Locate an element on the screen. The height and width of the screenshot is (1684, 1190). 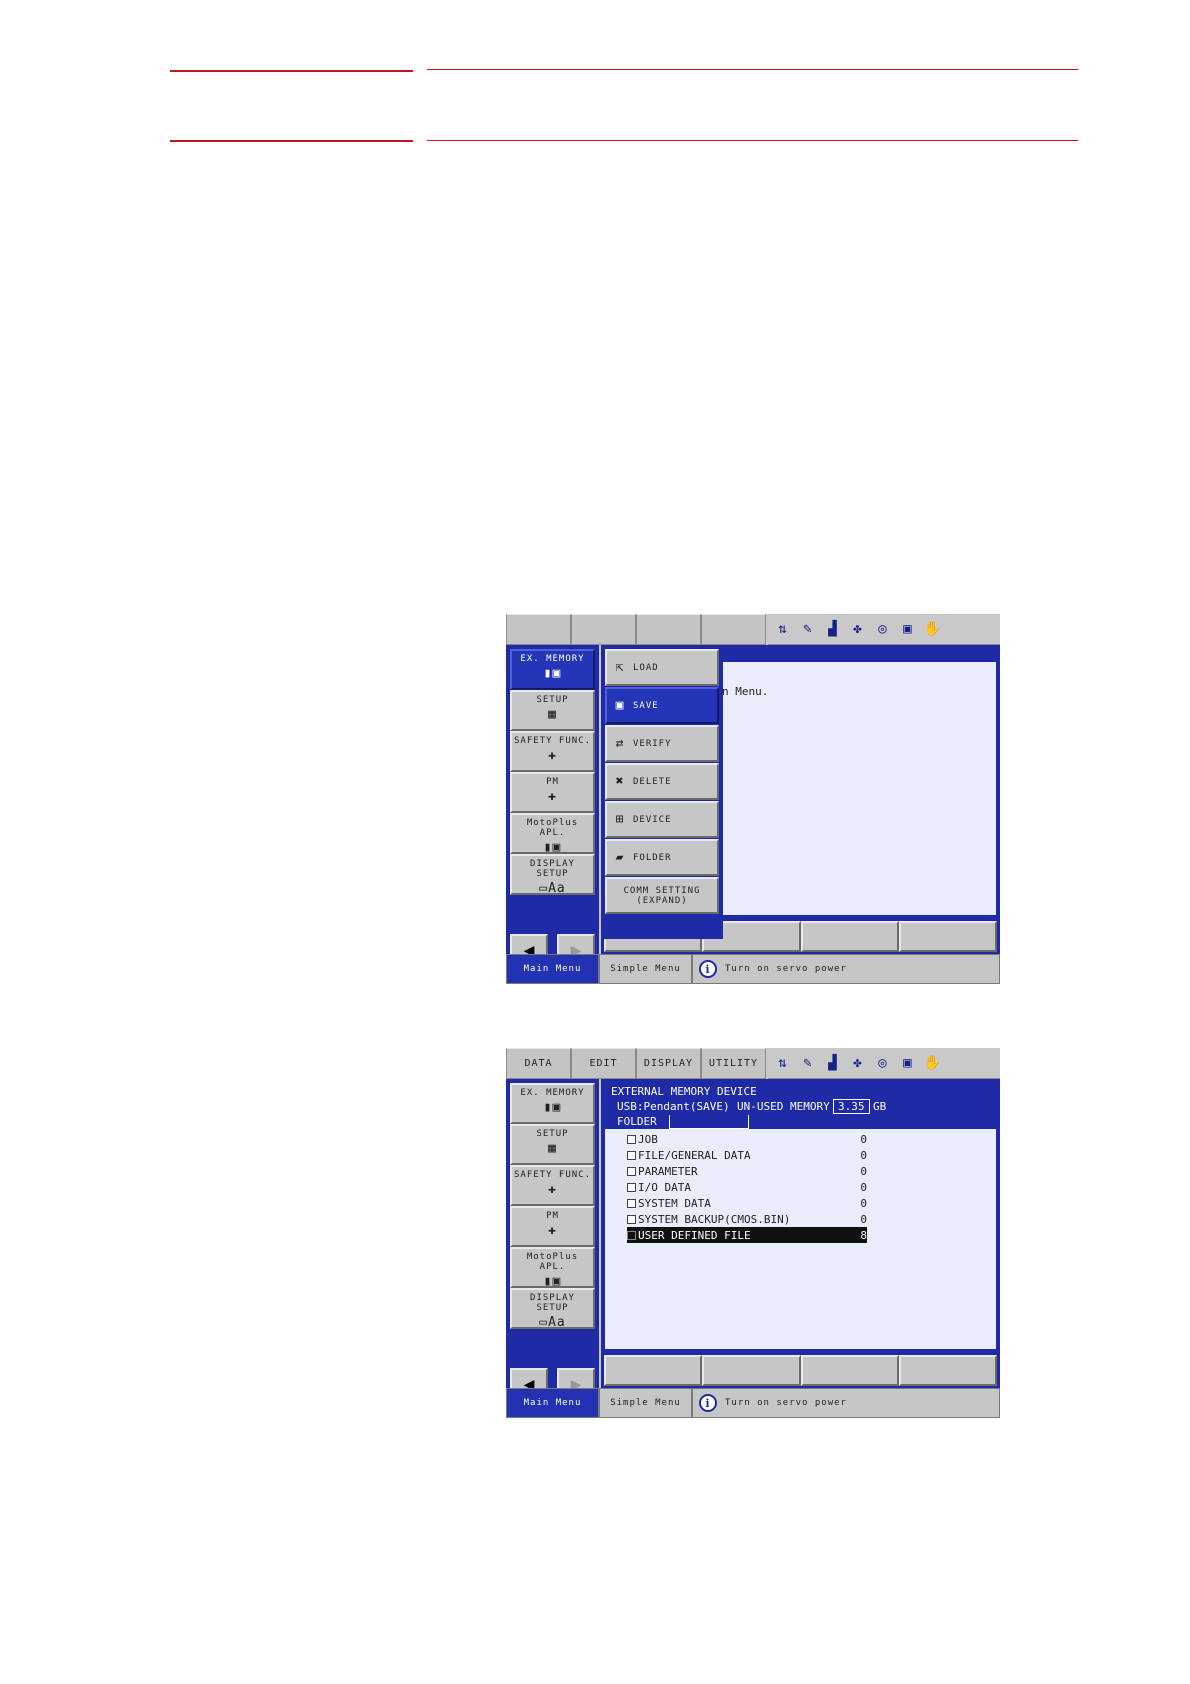
status-icon-bar: ⇅ ✎ ▟ ✤ ◎ ▣ ✋ is located at coordinates (884, 629).